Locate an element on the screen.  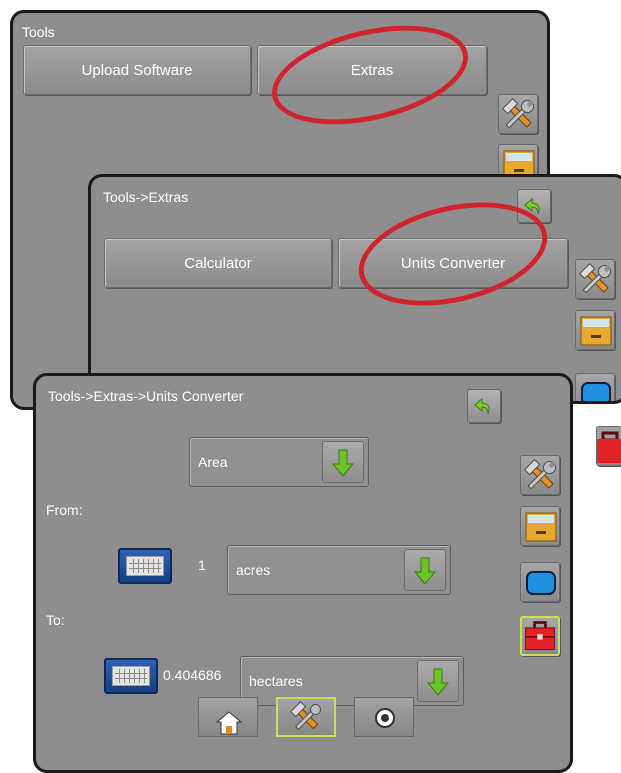
back-button is located at coordinates (484, 406).